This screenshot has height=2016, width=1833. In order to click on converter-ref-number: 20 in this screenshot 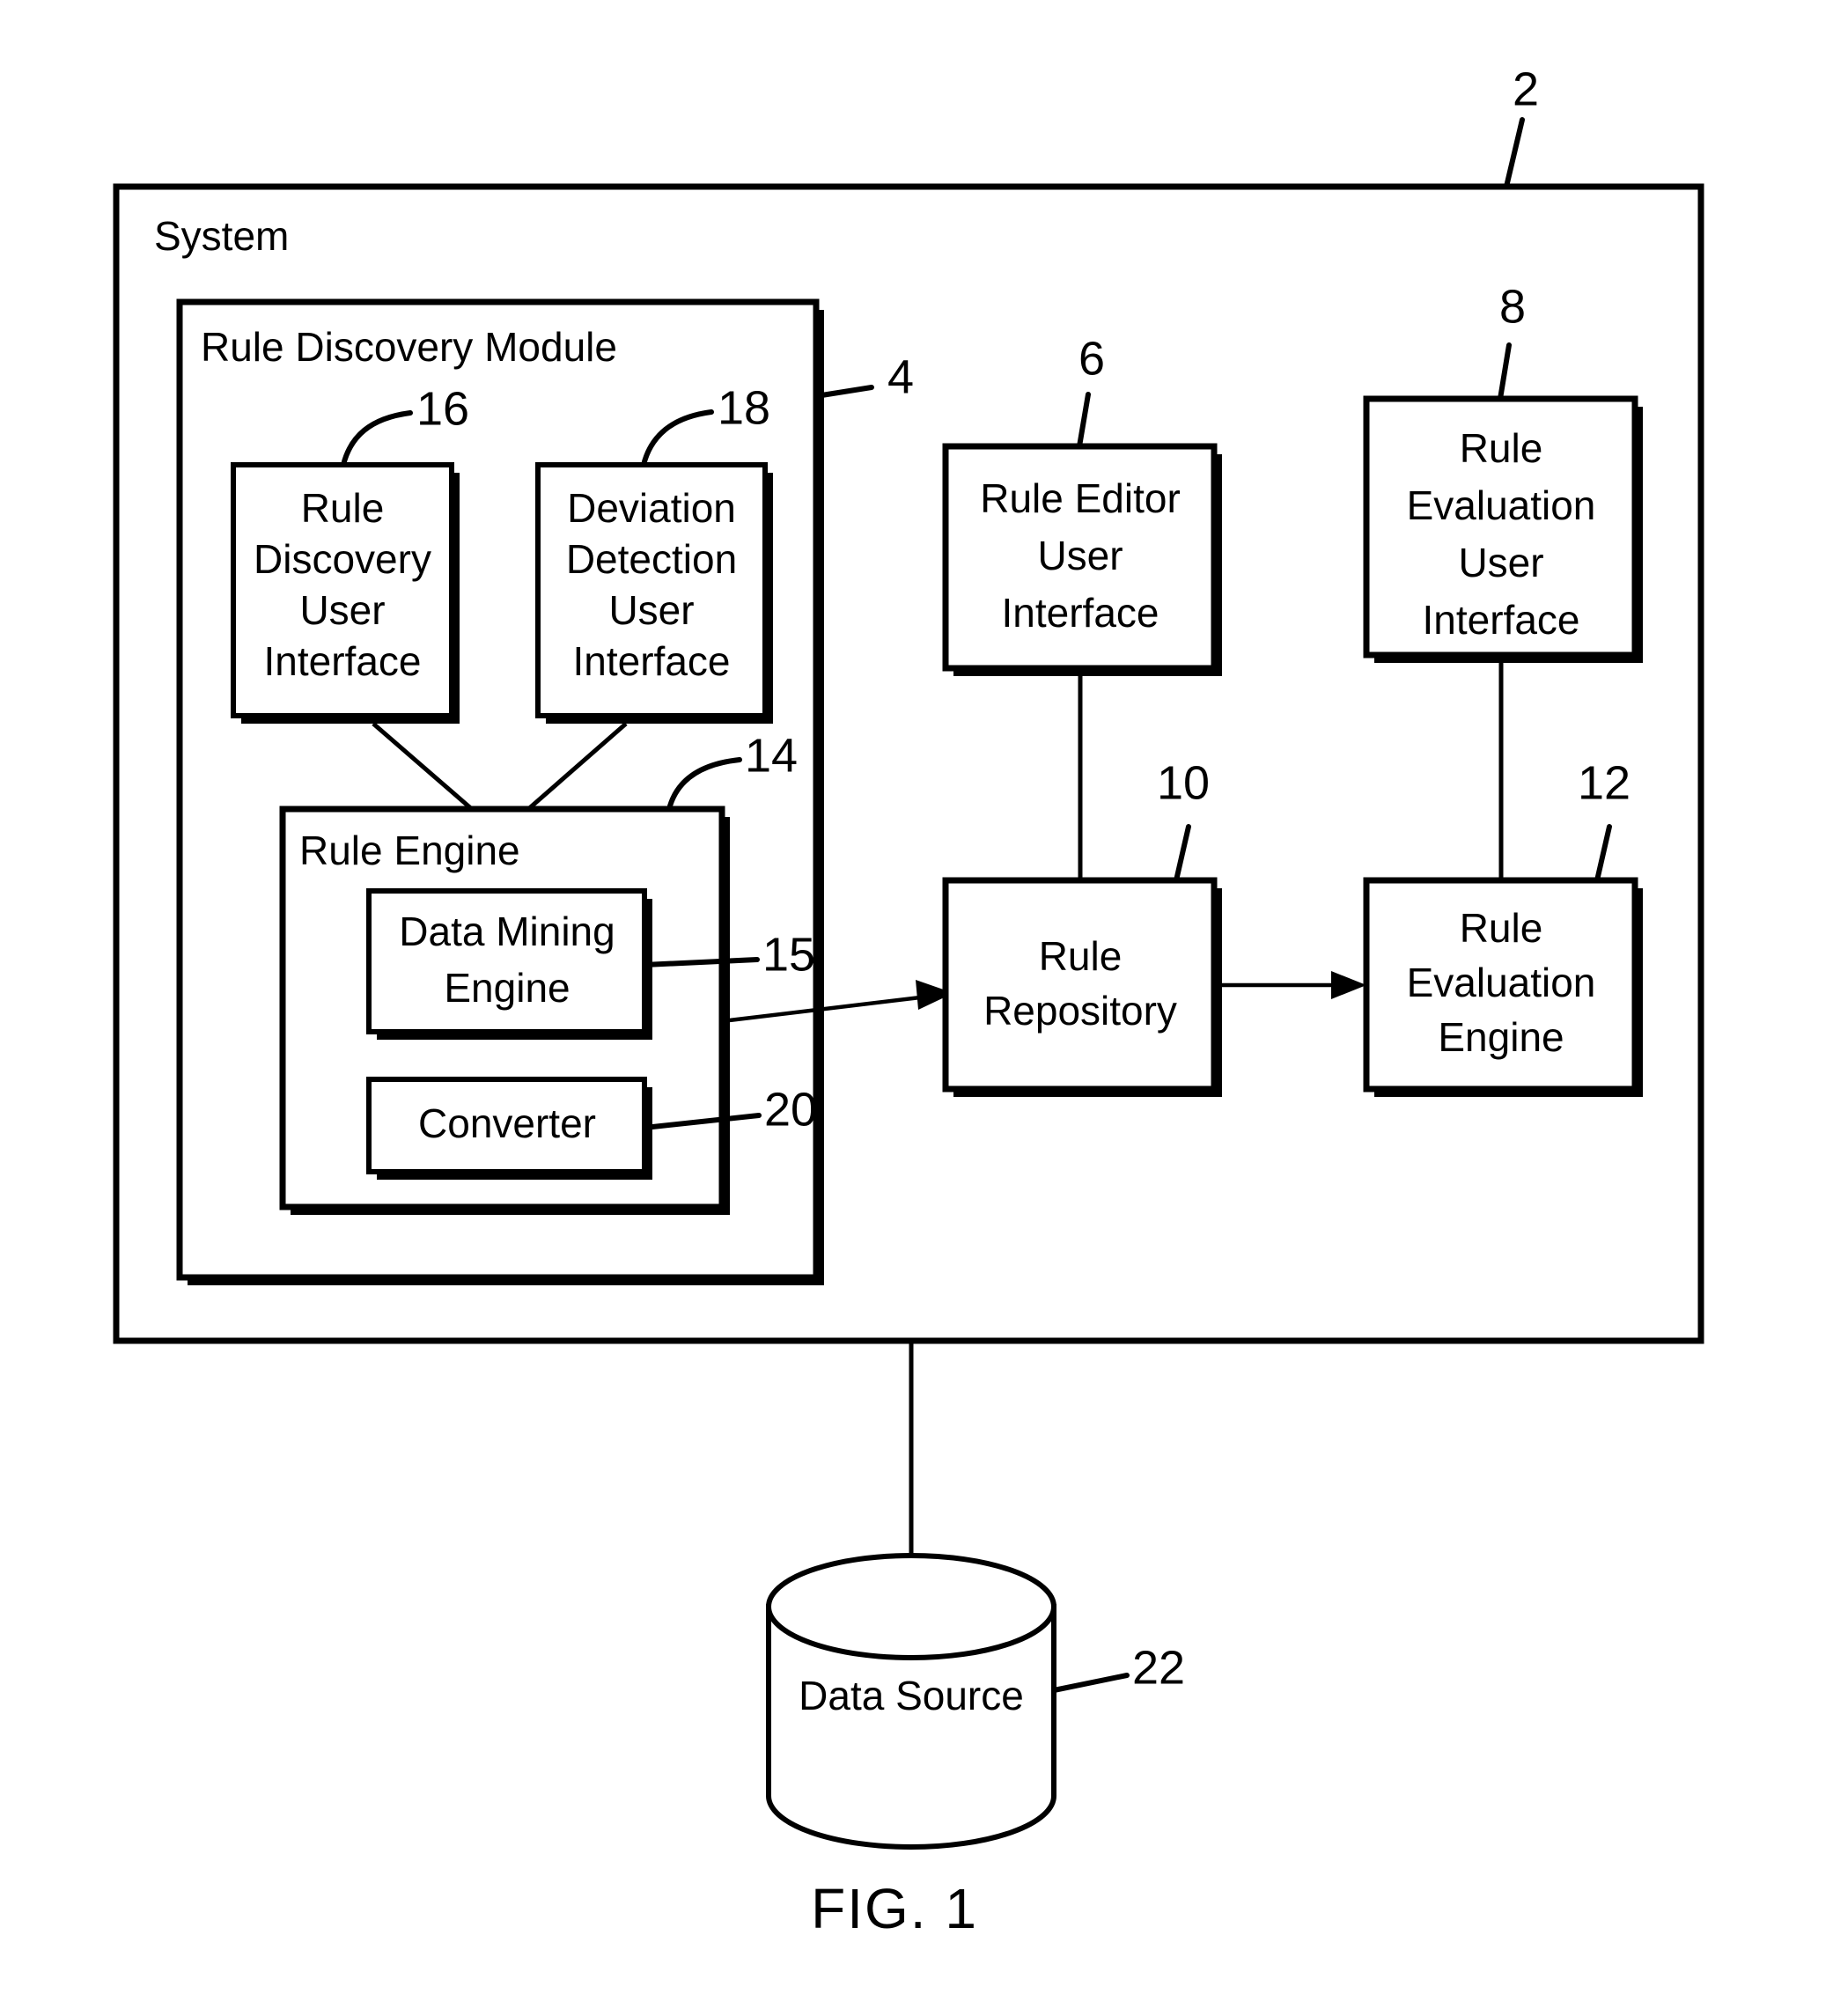, I will do `click(790, 1109)`.